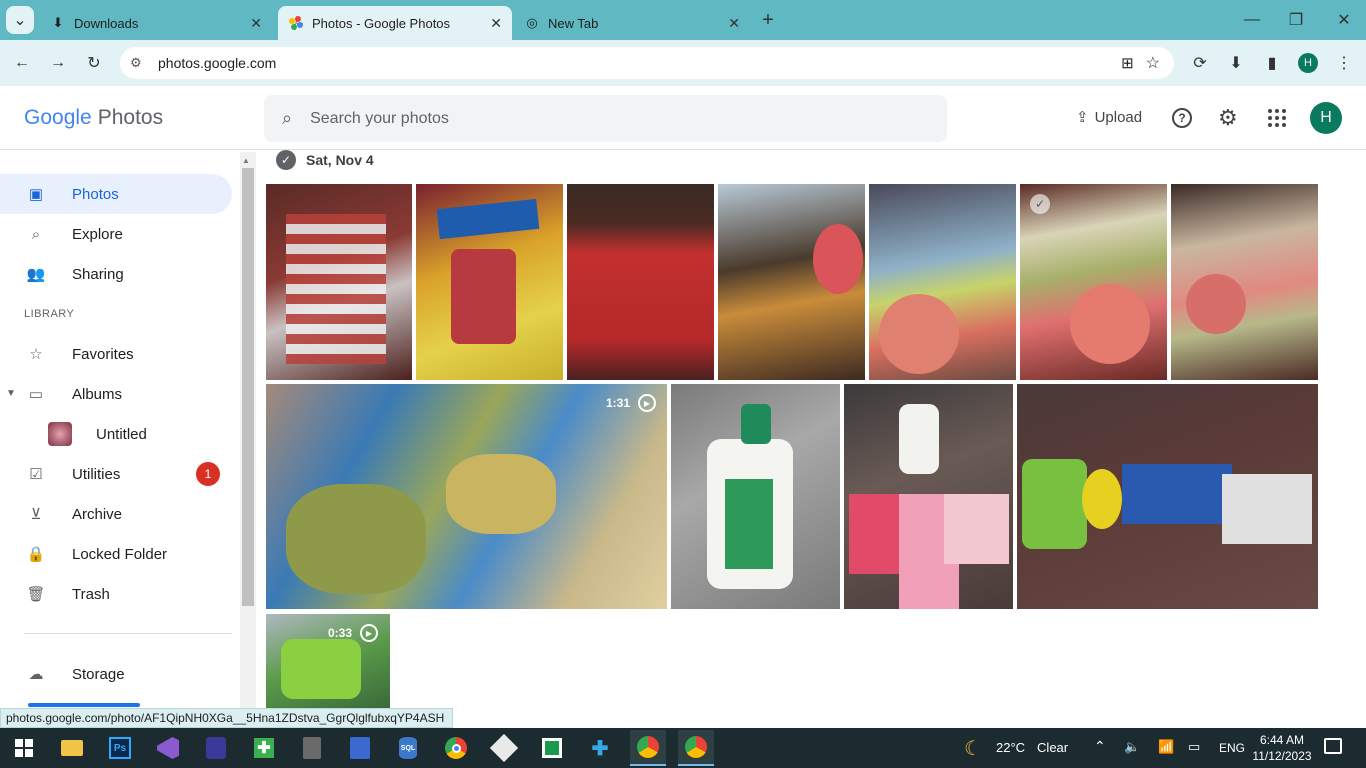  Describe the element at coordinates (1127, 63) in the screenshot. I see `install-app-icon: ⊞` at that location.